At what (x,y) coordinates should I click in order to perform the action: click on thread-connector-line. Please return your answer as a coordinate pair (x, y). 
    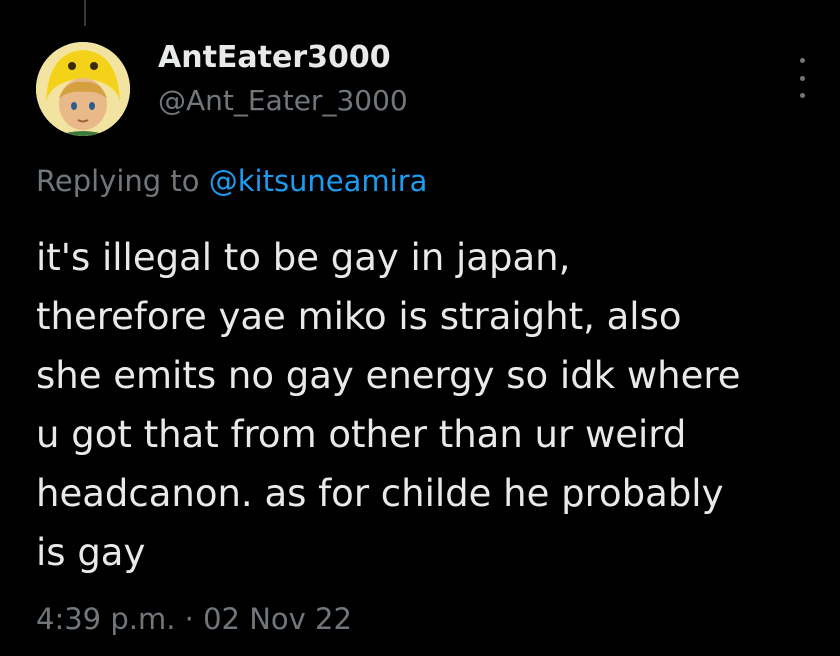
    Looking at the image, I should click on (85, 13).